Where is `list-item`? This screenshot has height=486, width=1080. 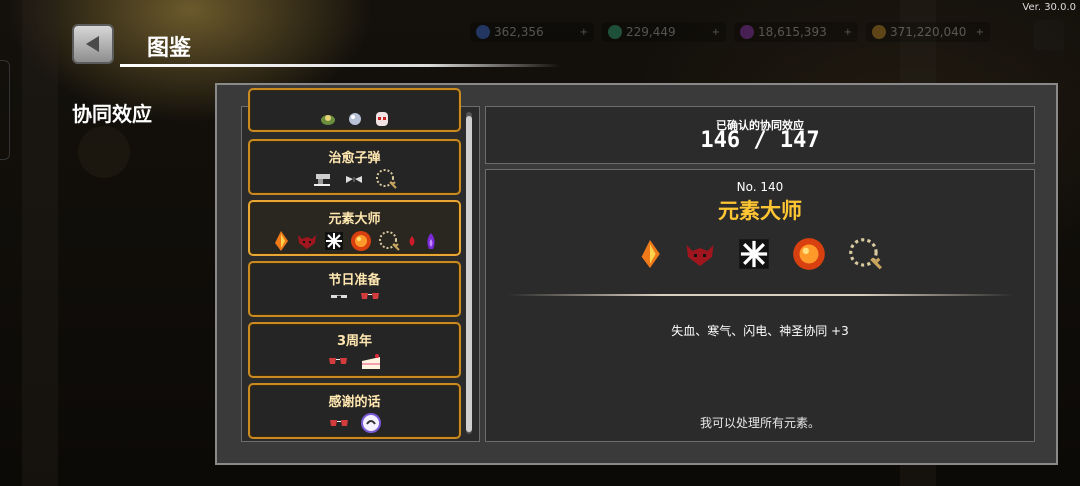
list-item is located at coordinates (354, 110).